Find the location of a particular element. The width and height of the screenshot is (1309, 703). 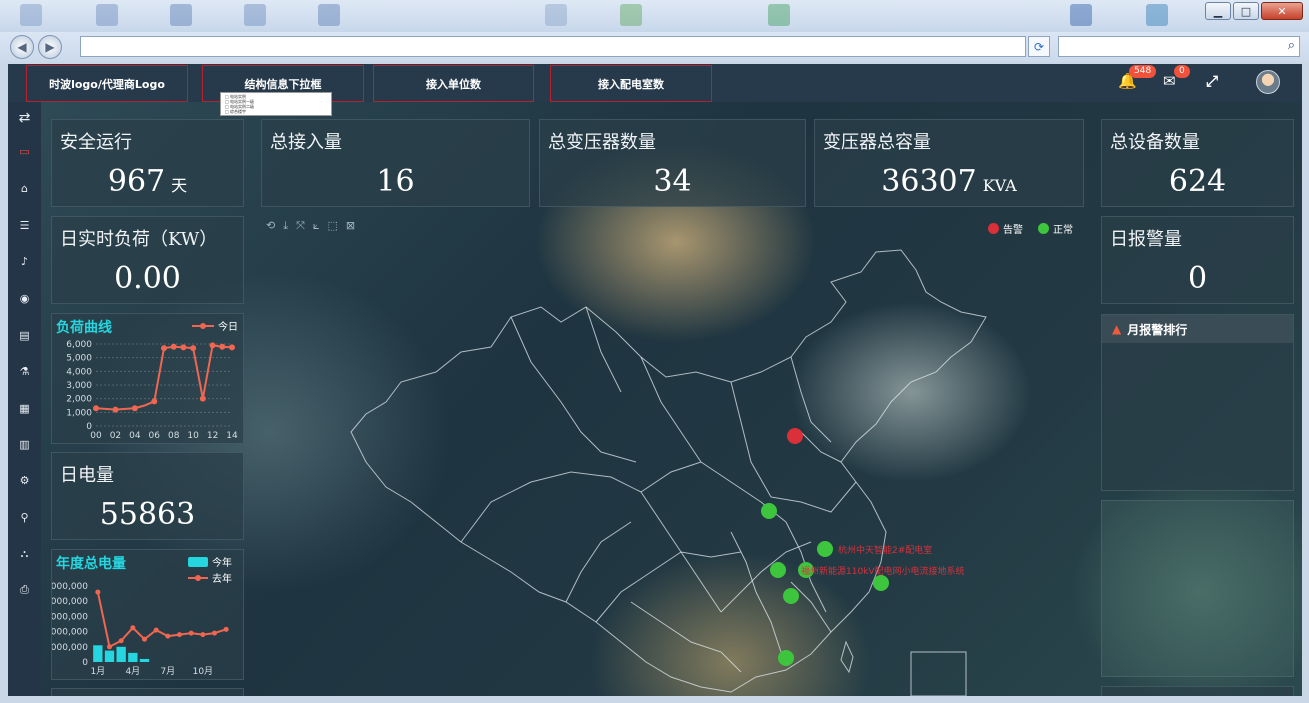

mail-icon: ✉ is located at coordinates (1169, 81).